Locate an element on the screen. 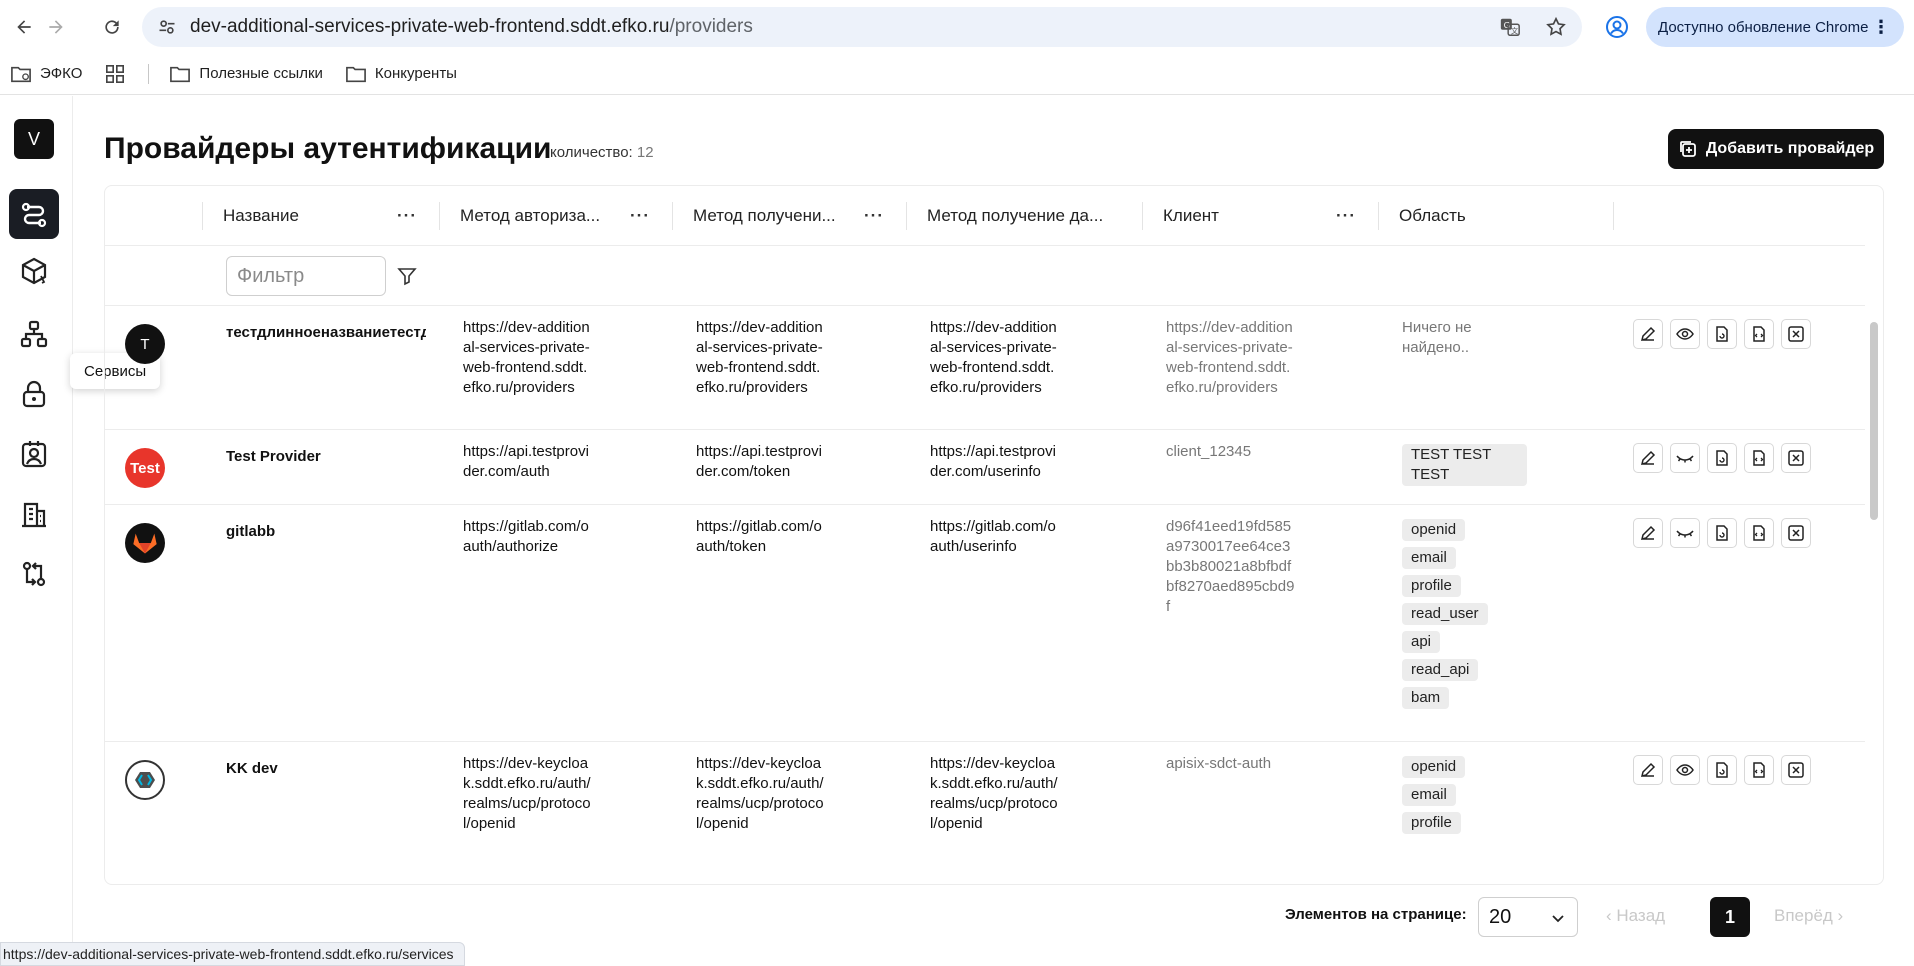 This screenshot has width=1914, height=966. apps-grid-button is located at coordinates (115, 74).